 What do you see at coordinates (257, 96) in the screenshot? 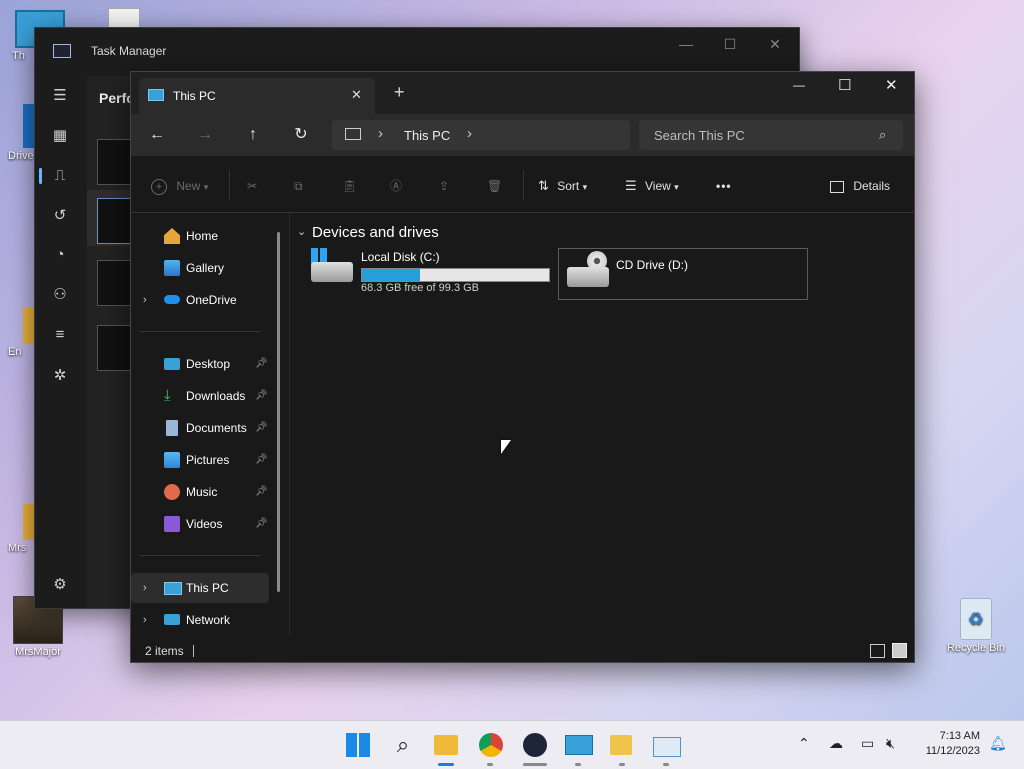
I see `tab-this-pc: This PC ✕` at bounding box center [257, 96].